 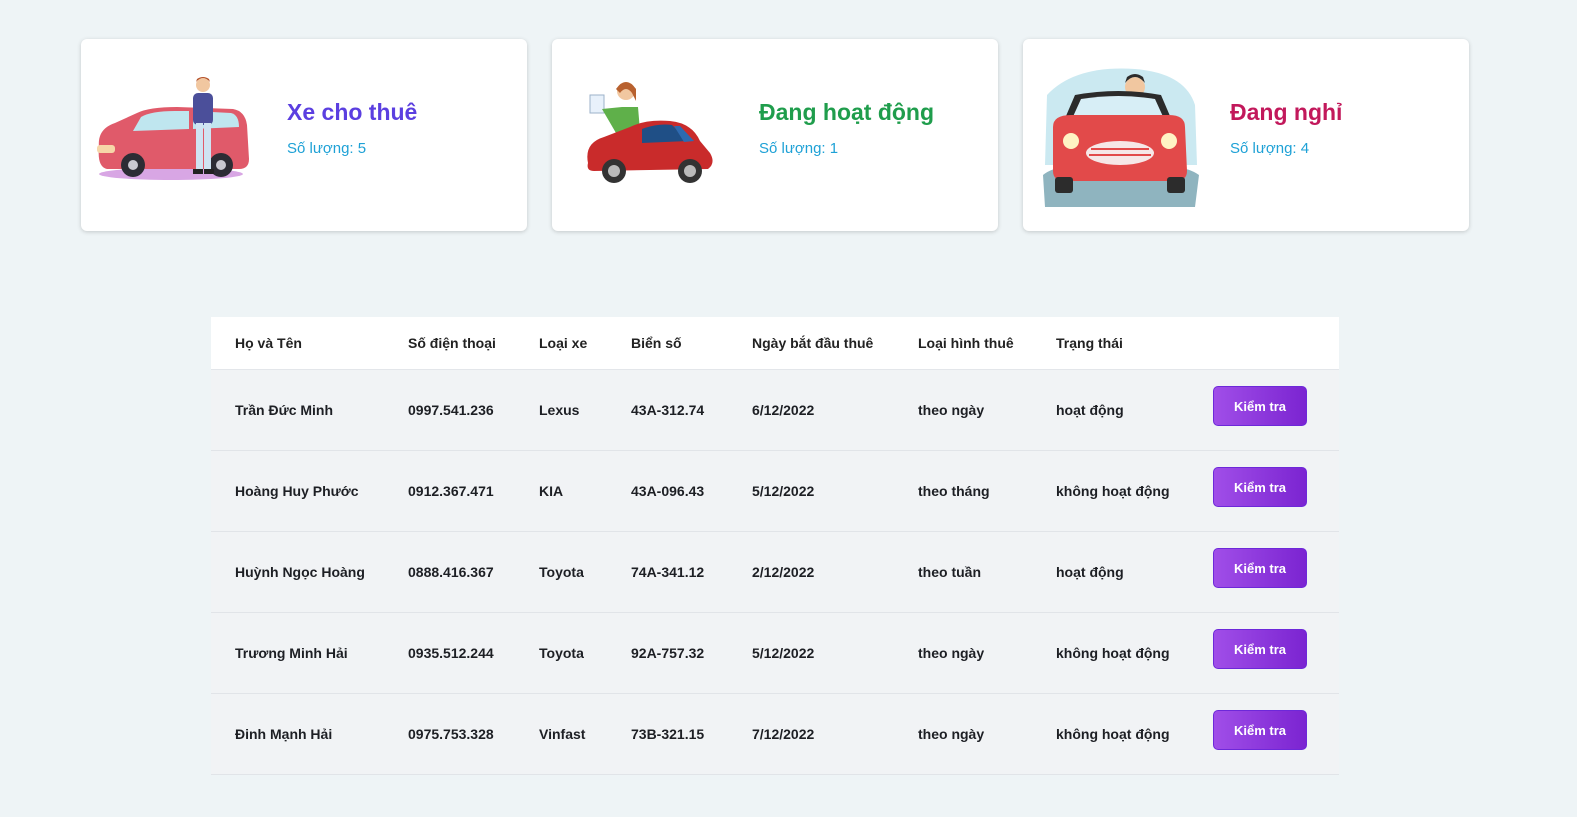 What do you see at coordinates (668, 491) in the screenshot?
I see `cell-plate: 43A-096.43` at bounding box center [668, 491].